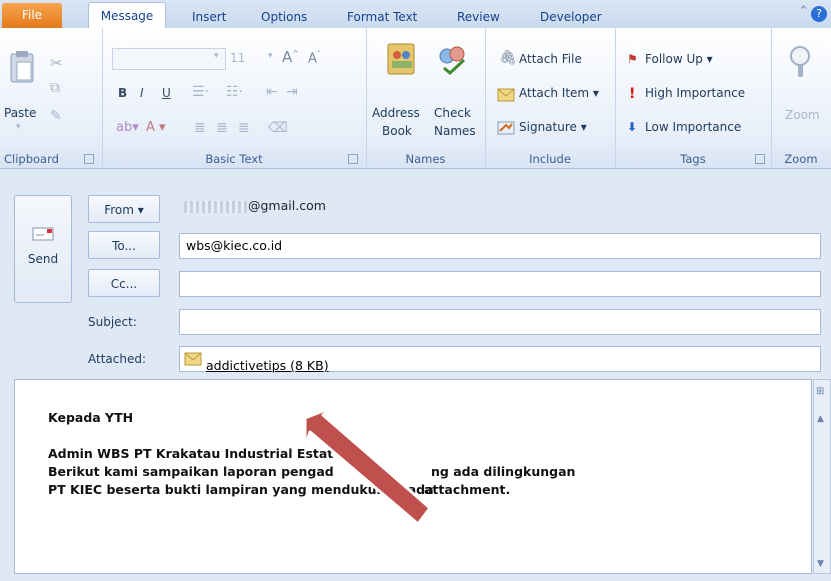 This screenshot has height=581, width=831. Describe the element at coordinates (56, 116) in the screenshot. I see `format-painter-icon: ✎` at that location.